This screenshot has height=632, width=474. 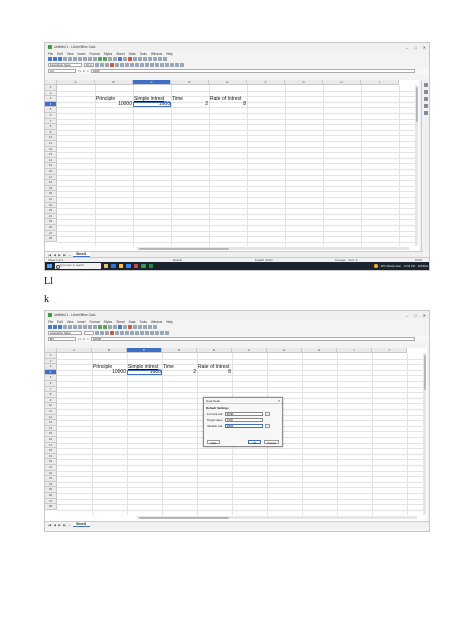 I want to click on task-view-icon, so click(x=105, y=266).